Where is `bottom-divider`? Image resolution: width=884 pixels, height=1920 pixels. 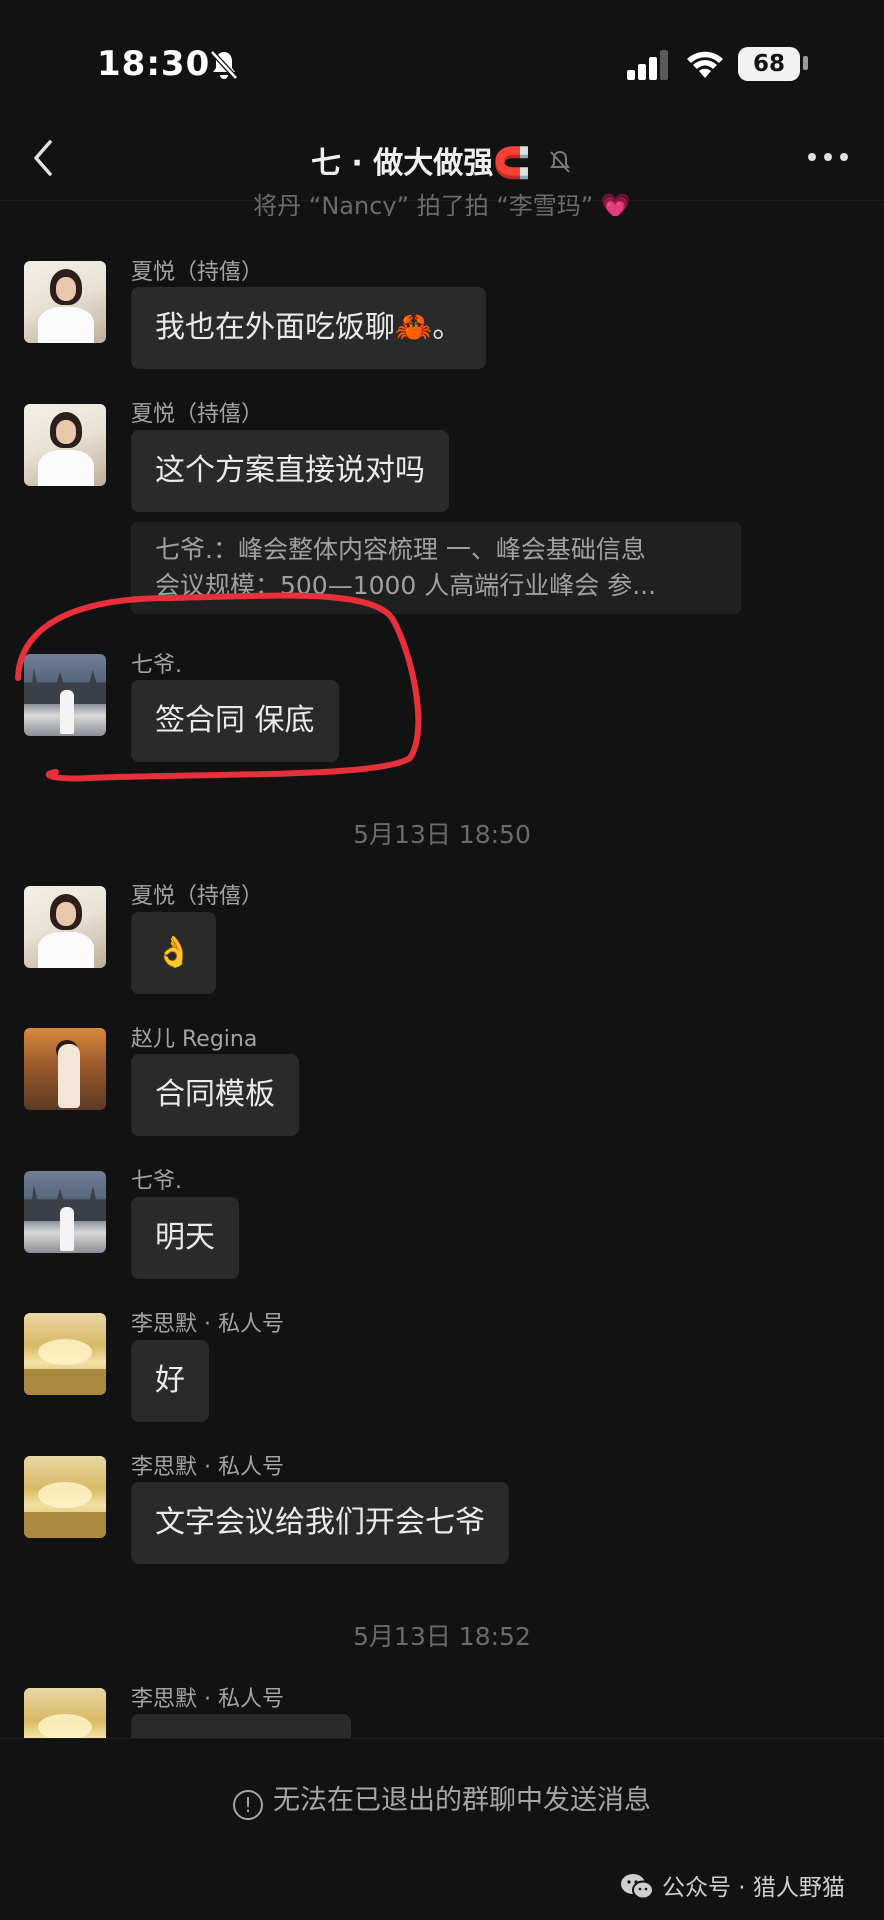 bottom-divider is located at coordinates (442, 1738).